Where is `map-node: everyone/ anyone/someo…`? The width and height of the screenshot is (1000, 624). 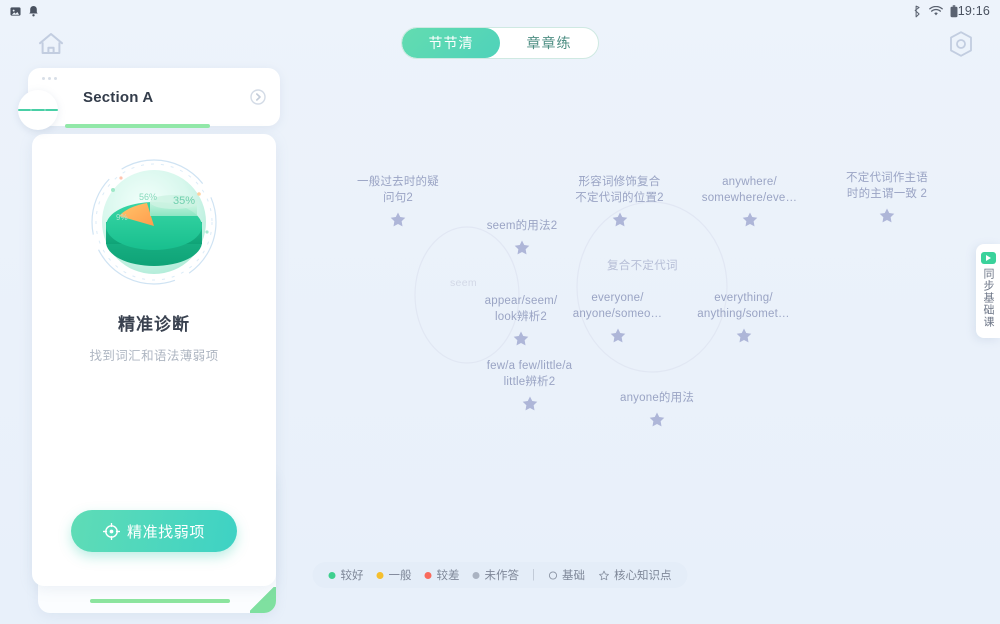
map-node: everyone/ anyone/someo… is located at coordinates (617, 320).